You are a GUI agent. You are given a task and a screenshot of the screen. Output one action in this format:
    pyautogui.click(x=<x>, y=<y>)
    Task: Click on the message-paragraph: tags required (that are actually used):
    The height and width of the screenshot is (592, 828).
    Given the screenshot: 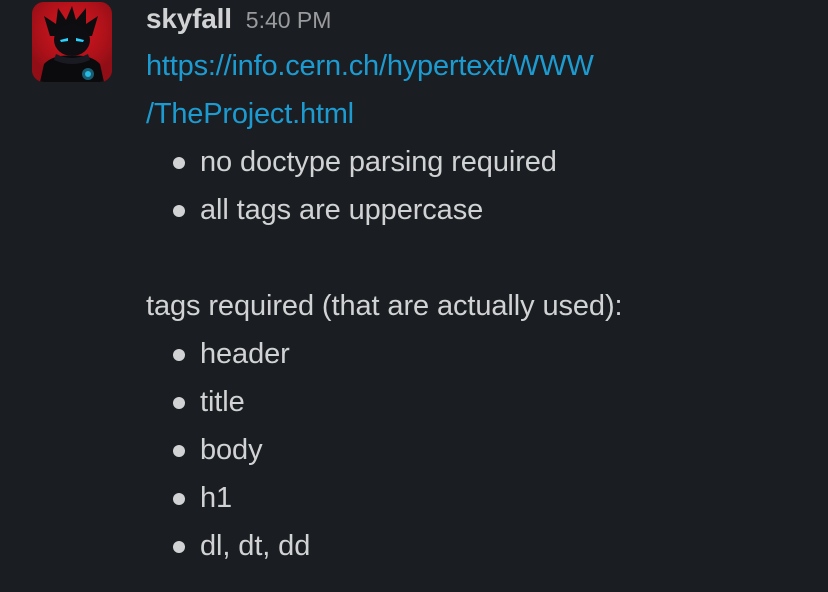 What is the action you would take?
    pyautogui.click(x=384, y=306)
    